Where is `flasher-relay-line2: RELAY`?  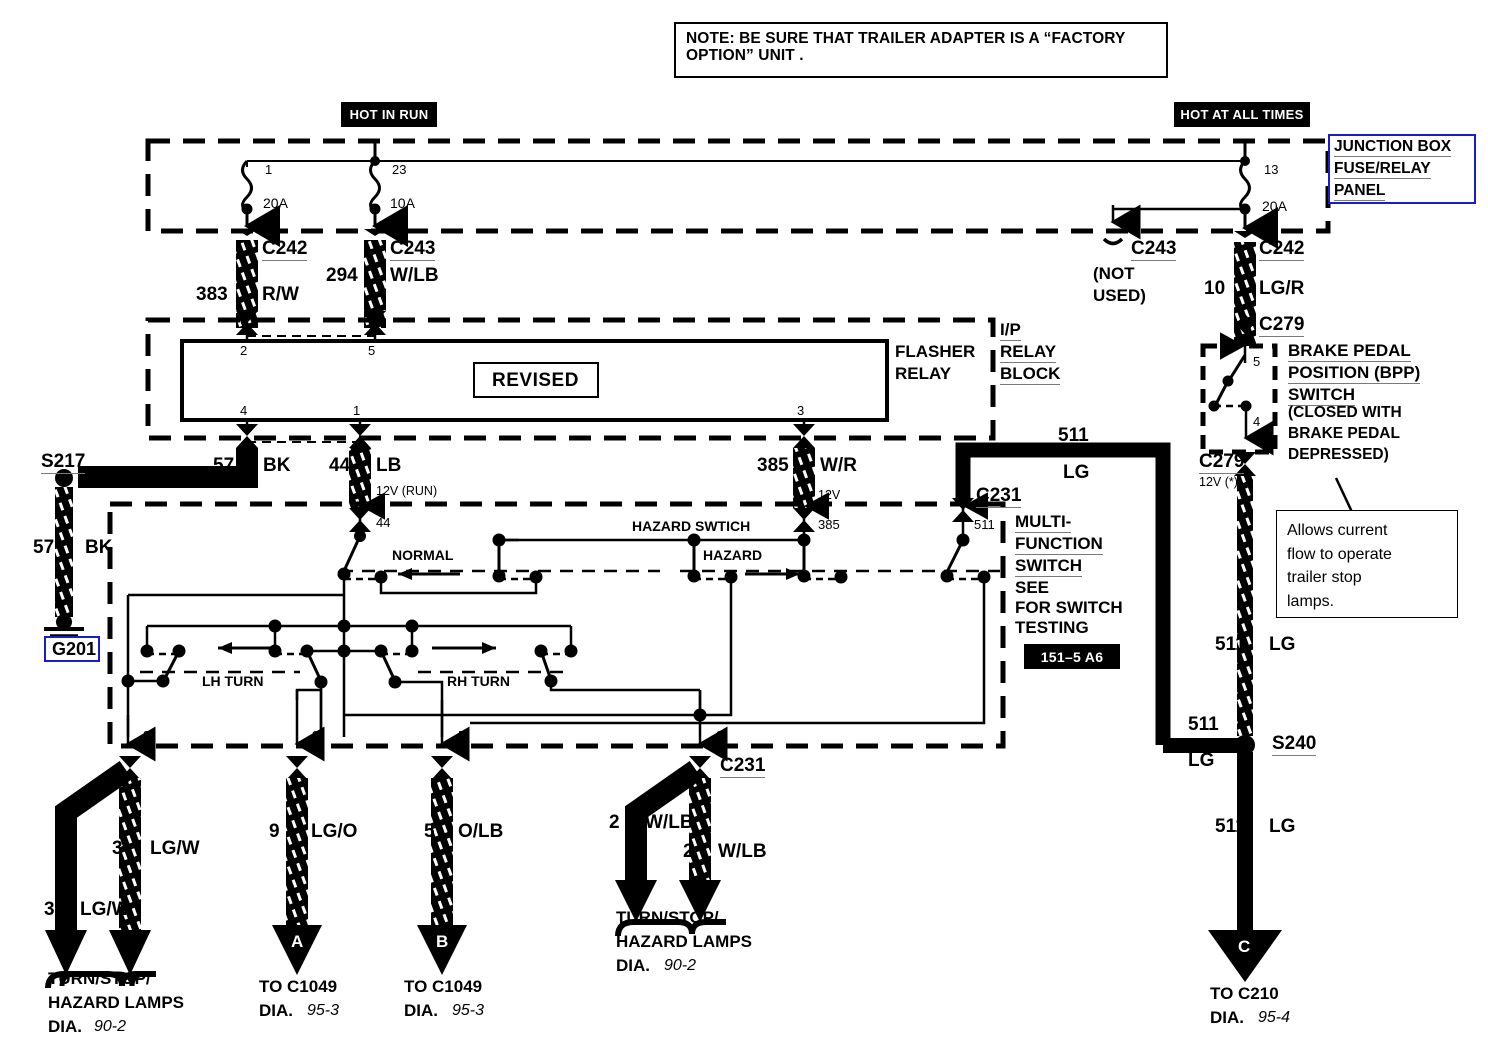
flasher-relay-line2: RELAY is located at coordinates (923, 373).